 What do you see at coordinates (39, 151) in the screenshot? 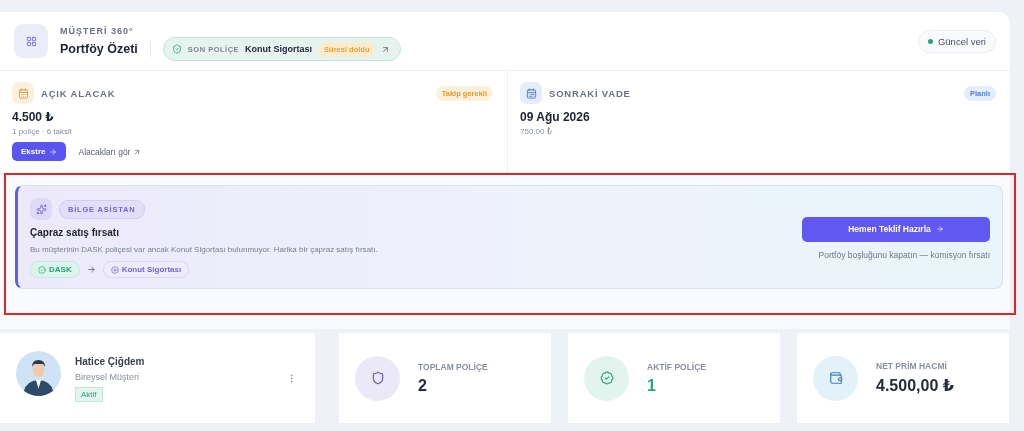
I see `statement-button: Ekstre` at bounding box center [39, 151].